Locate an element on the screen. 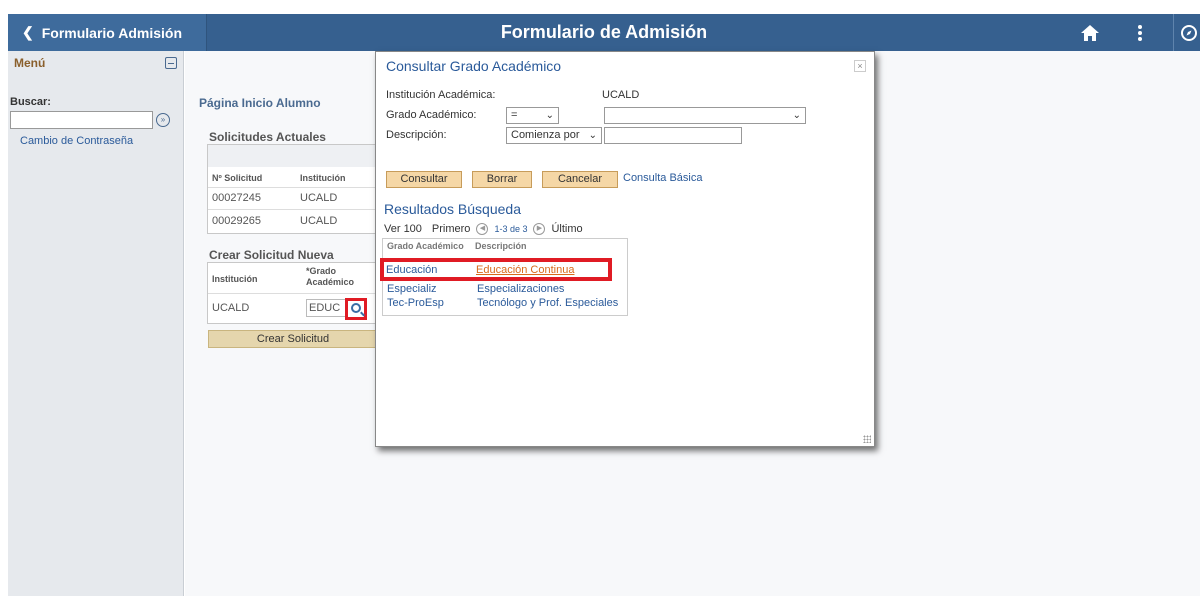 Image resolution: width=1200 pixels, height=596 pixels. search-go-icon: » is located at coordinates (163, 120).